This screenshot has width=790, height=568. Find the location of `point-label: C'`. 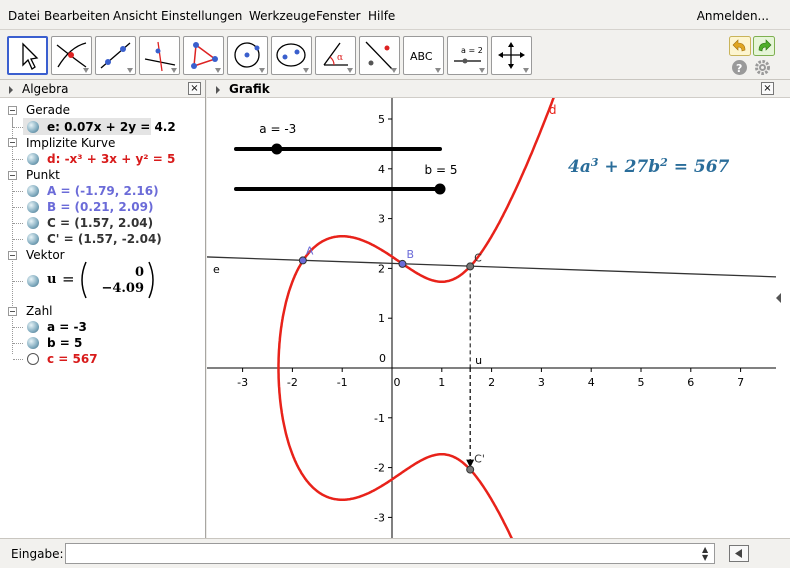

point-label: C' is located at coordinates (479, 459).